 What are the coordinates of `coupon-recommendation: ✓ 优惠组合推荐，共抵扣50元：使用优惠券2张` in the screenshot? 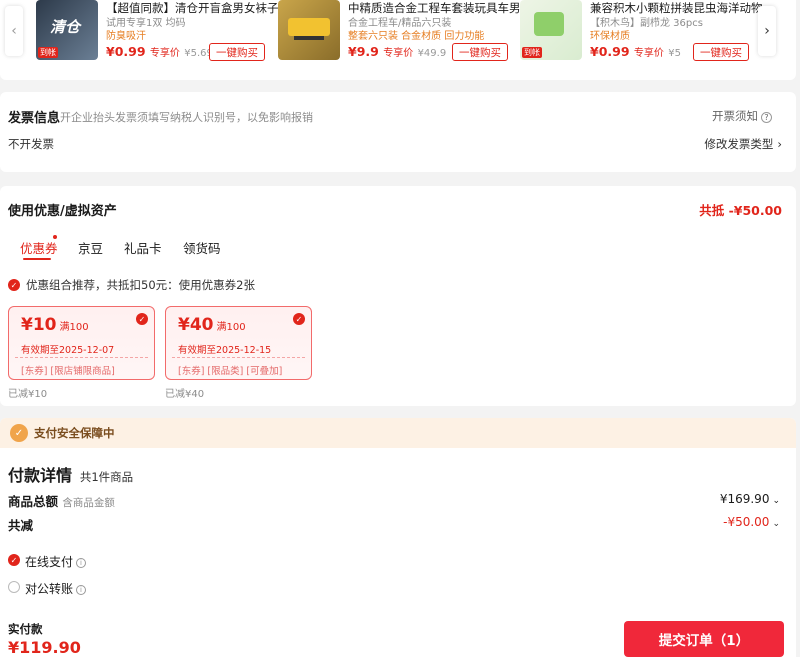 It's located at (131, 285).